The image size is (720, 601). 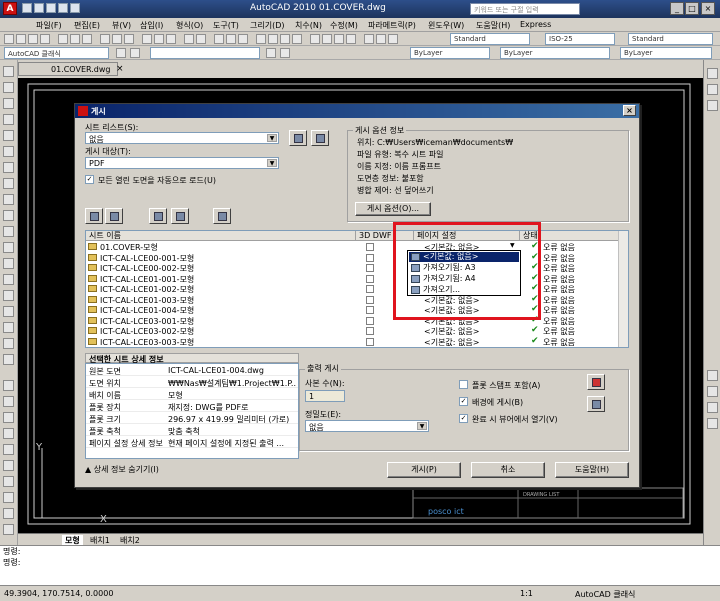 I want to click on spline-icon, so click(x=8, y=199).